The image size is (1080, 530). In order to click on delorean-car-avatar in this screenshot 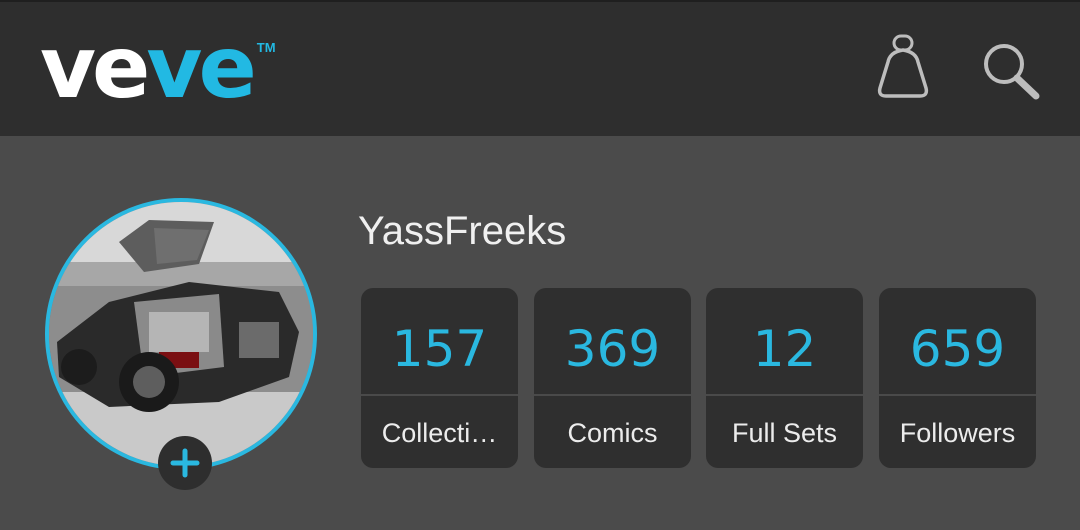, I will do `click(181, 334)`.